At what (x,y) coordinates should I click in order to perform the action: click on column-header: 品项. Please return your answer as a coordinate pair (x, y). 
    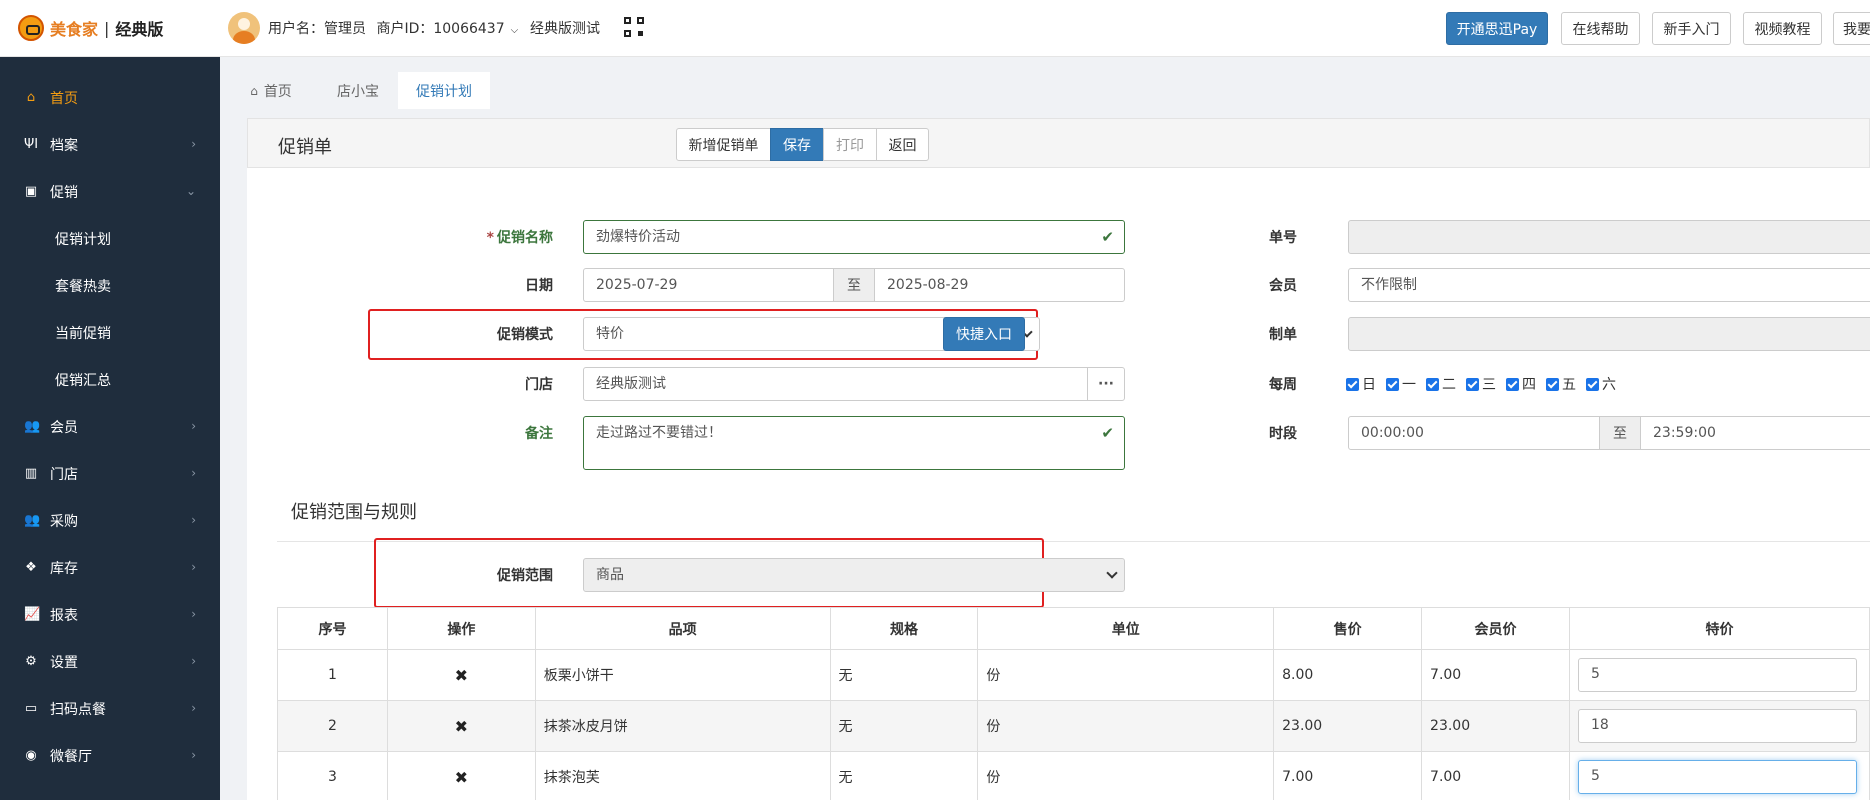
    Looking at the image, I should click on (682, 628).